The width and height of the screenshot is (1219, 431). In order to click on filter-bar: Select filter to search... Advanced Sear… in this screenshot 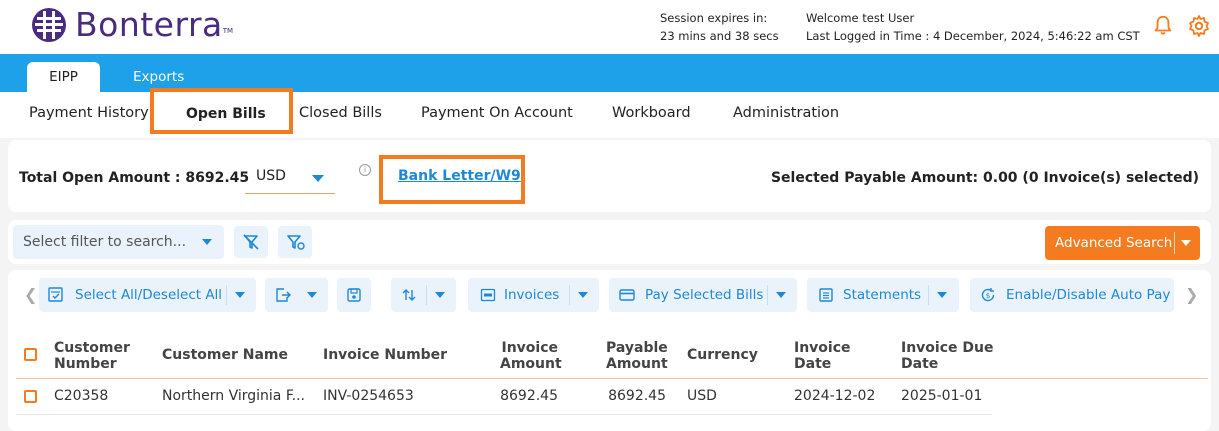, I will do `click(609, 242)`.